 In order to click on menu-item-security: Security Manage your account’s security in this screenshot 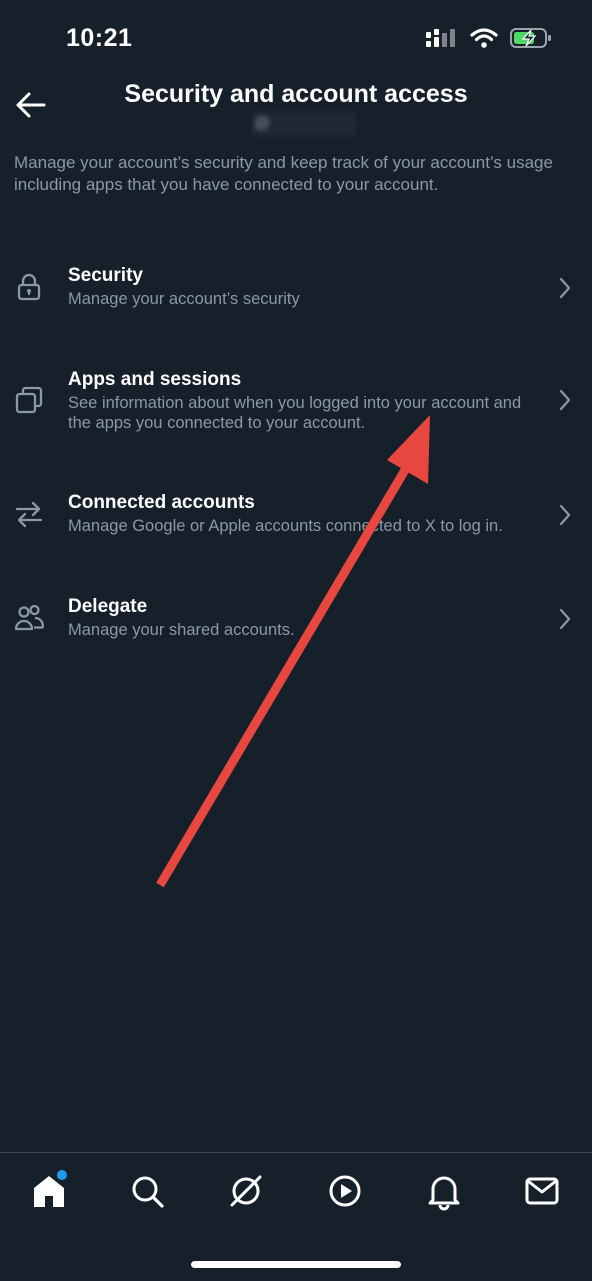, I will do `click(296, 289)`.